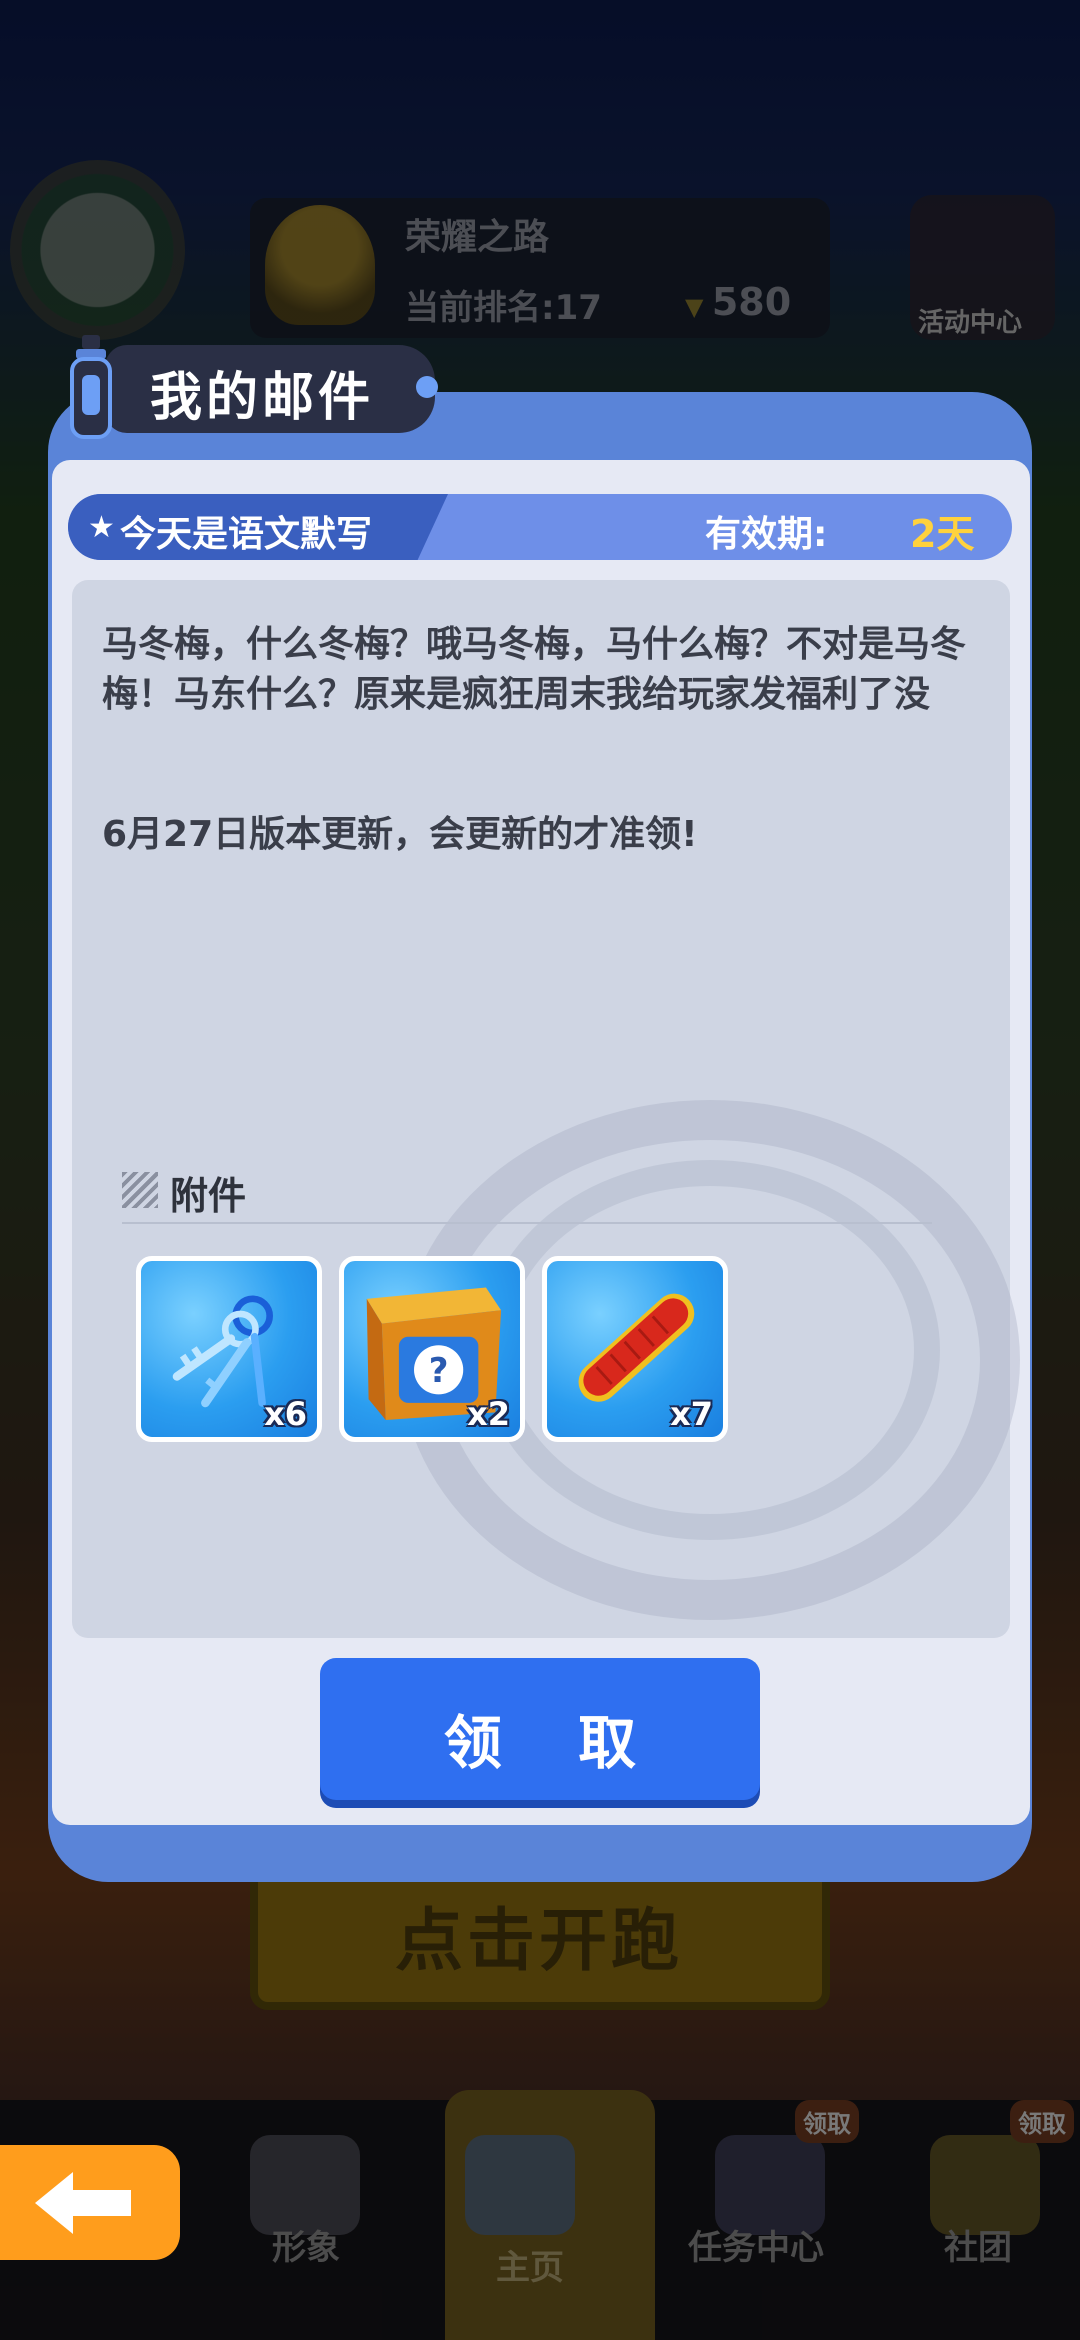  I want to click on attachment-count: x6, so click(285, 1414).